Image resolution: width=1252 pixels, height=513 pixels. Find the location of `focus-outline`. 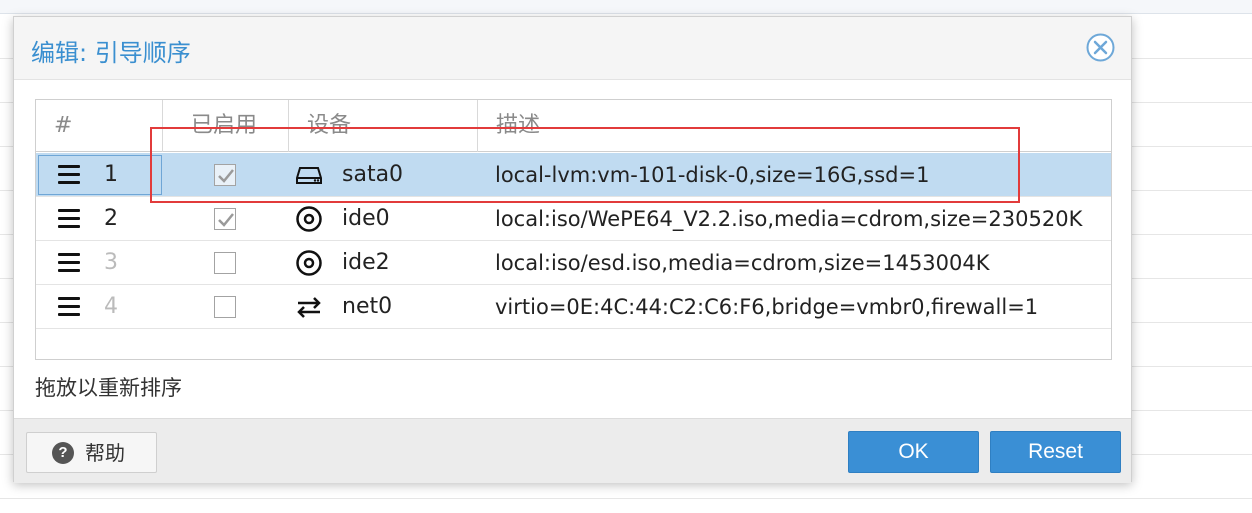

focus-outline is located at coordinates (100, 175).